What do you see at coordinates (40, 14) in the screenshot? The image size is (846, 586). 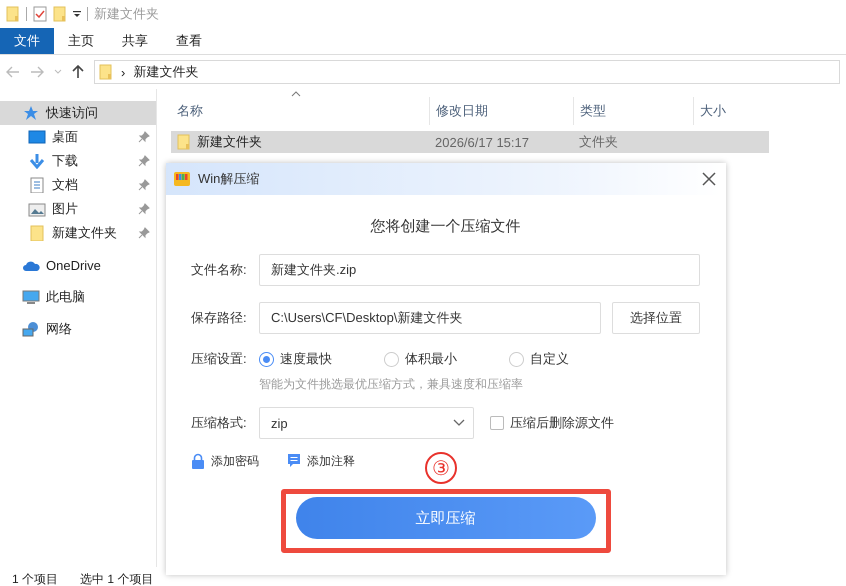 I see `checklist-icon` at bounding box center [40, 14].